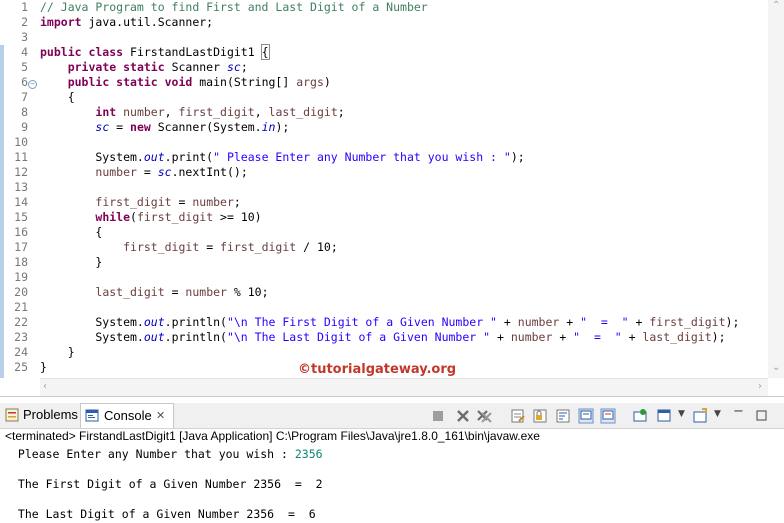 Image resolution: width=784 pixels, height=523 pixels. I want to click on code-token: new, so click(140, 127).